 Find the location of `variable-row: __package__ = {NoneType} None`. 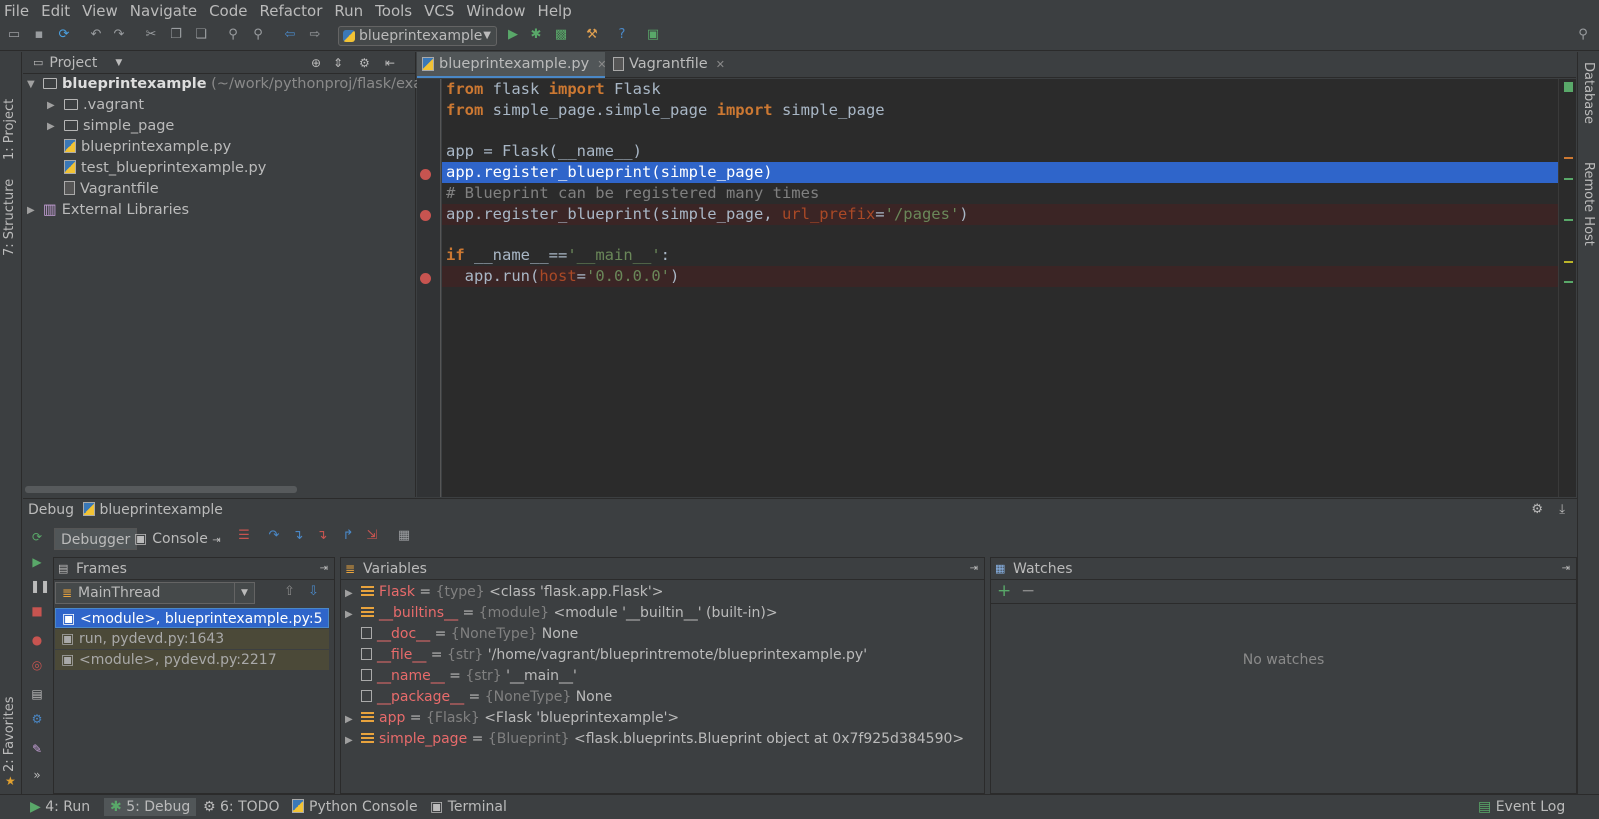

variable-row: __package__ = {NoneType} None is located at coordinates (478, 697).